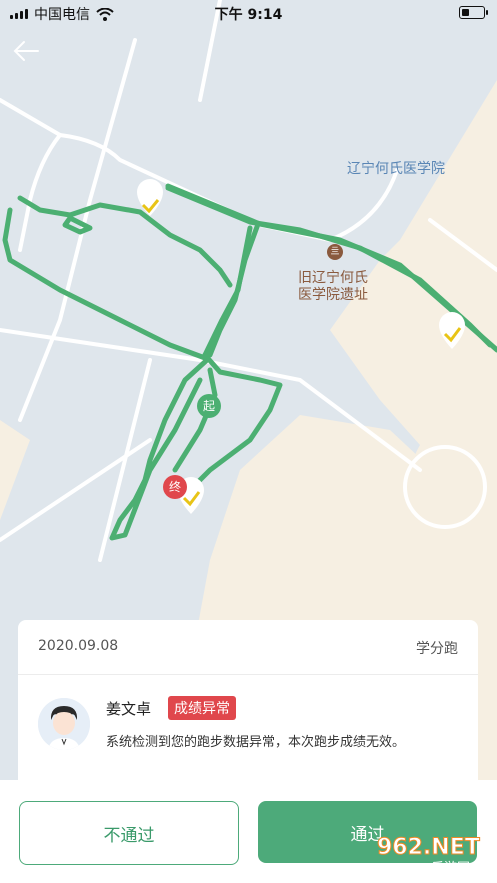  Describe the element at coordinates (129, 709) in the screenshot. I see `student-name: 姜文卓` at that location.